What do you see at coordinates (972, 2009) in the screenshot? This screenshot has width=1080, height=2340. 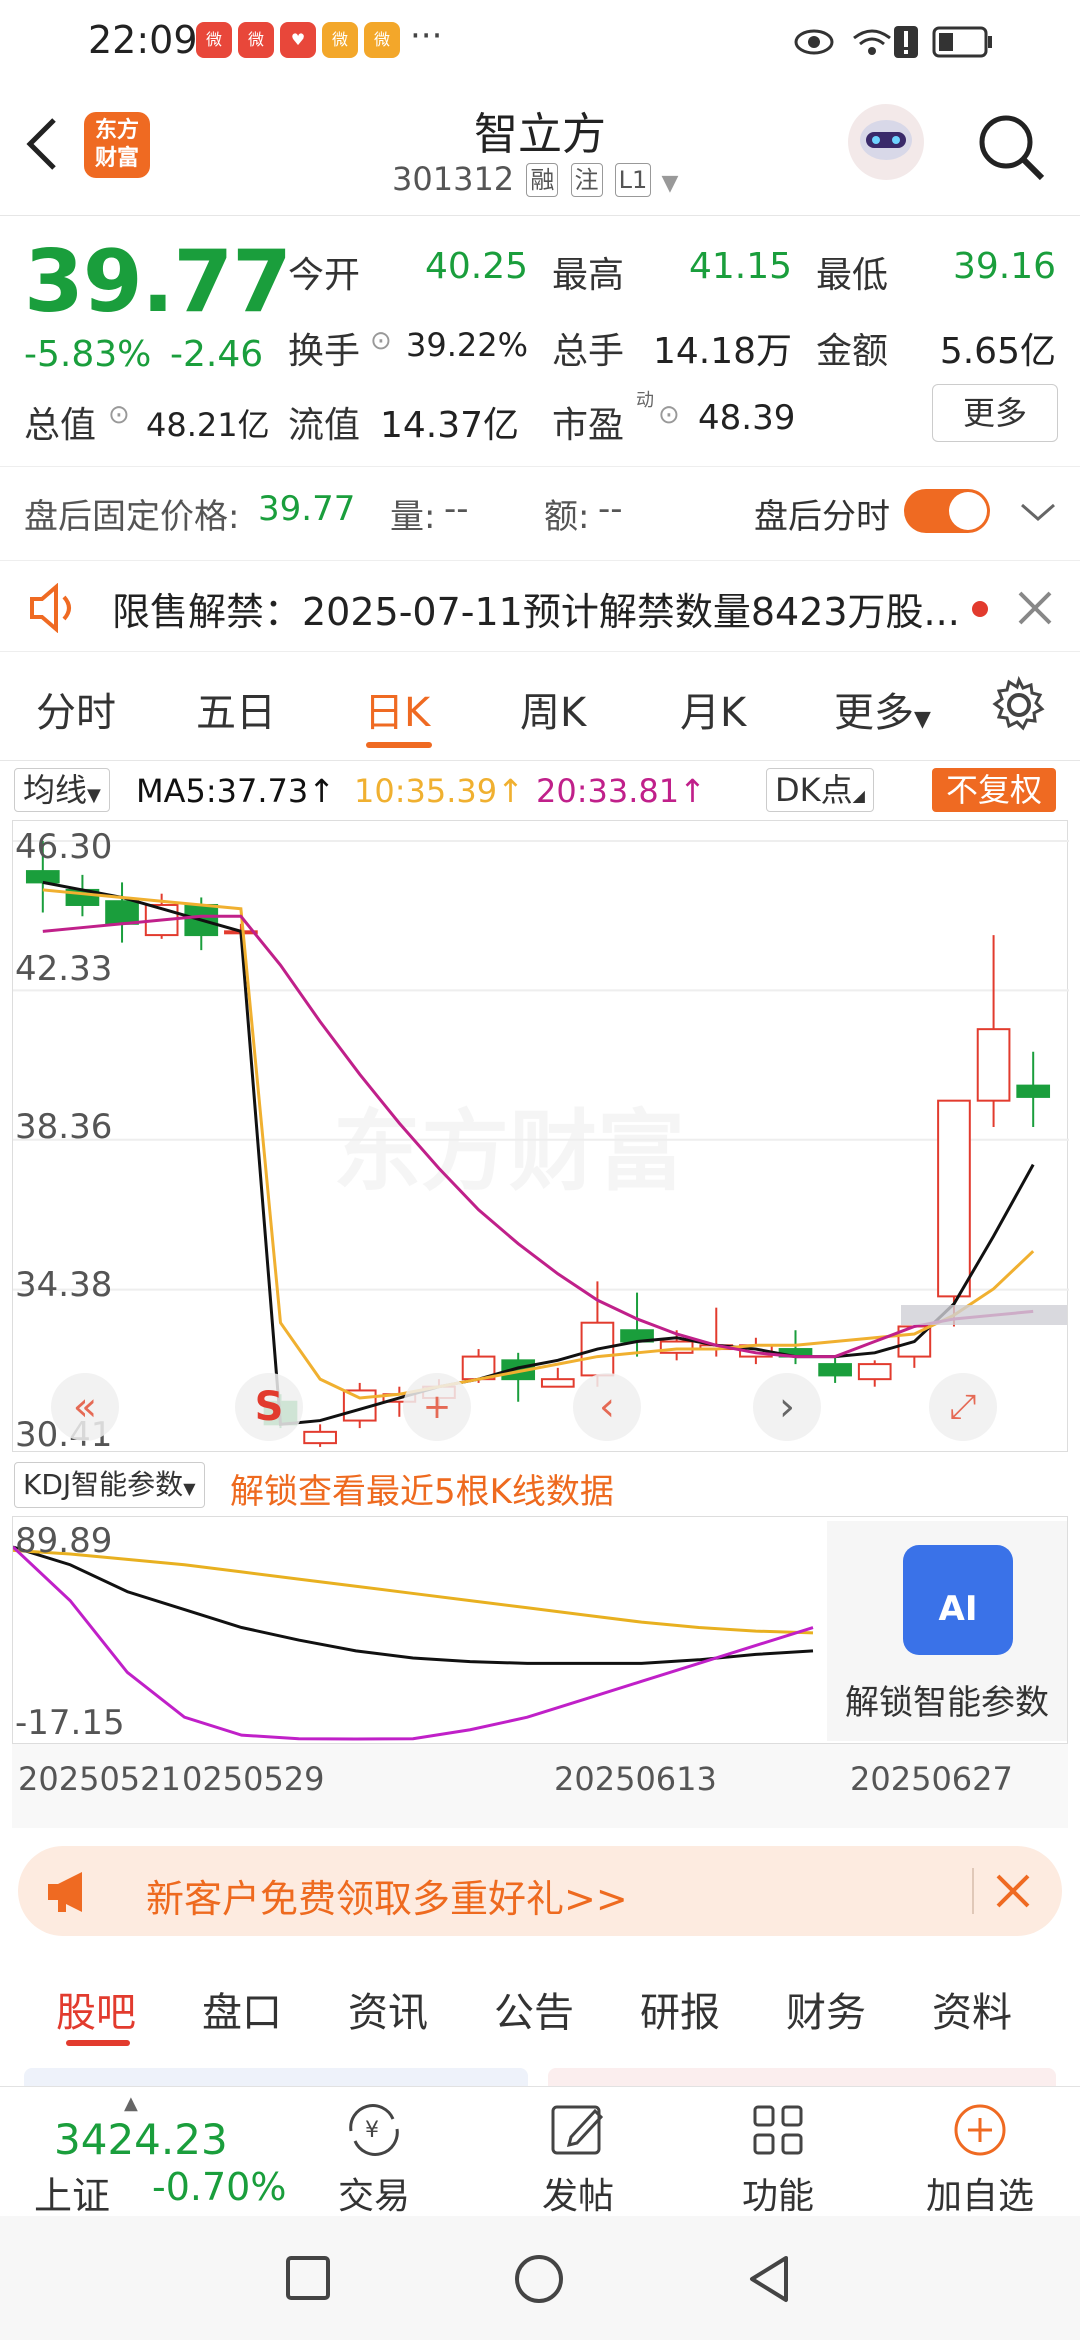 I see `tab-profile: 资料` at bounding box center [972, 2009].